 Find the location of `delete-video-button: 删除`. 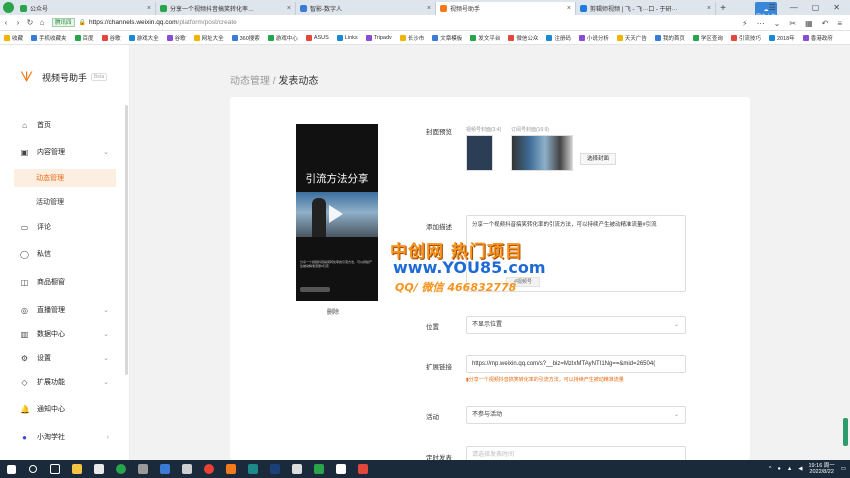

delete-video-button: 删除 is located at coordinates (333, 311).